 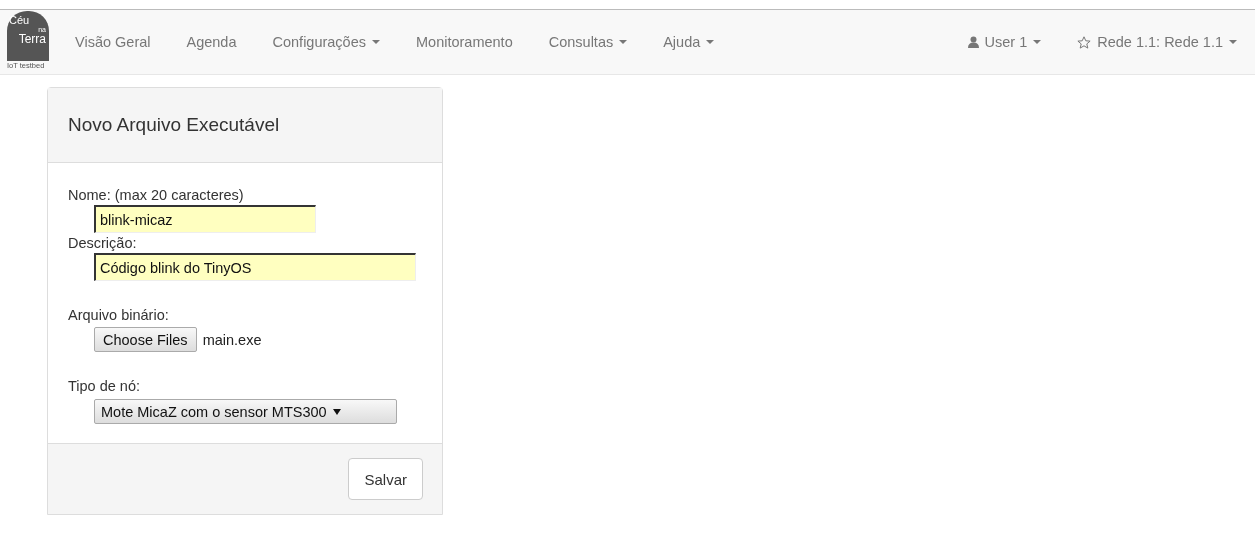 What do you see at coordinates (102, 243) in the screenshot?
I see `field-label: Descrição:` at bounding box center [102, 243].